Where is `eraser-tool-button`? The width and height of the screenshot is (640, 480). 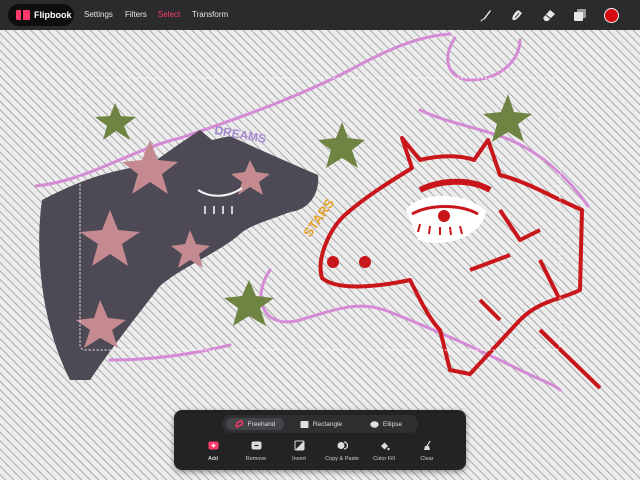
eraser-tool-button is located at coordinates (549, 15).